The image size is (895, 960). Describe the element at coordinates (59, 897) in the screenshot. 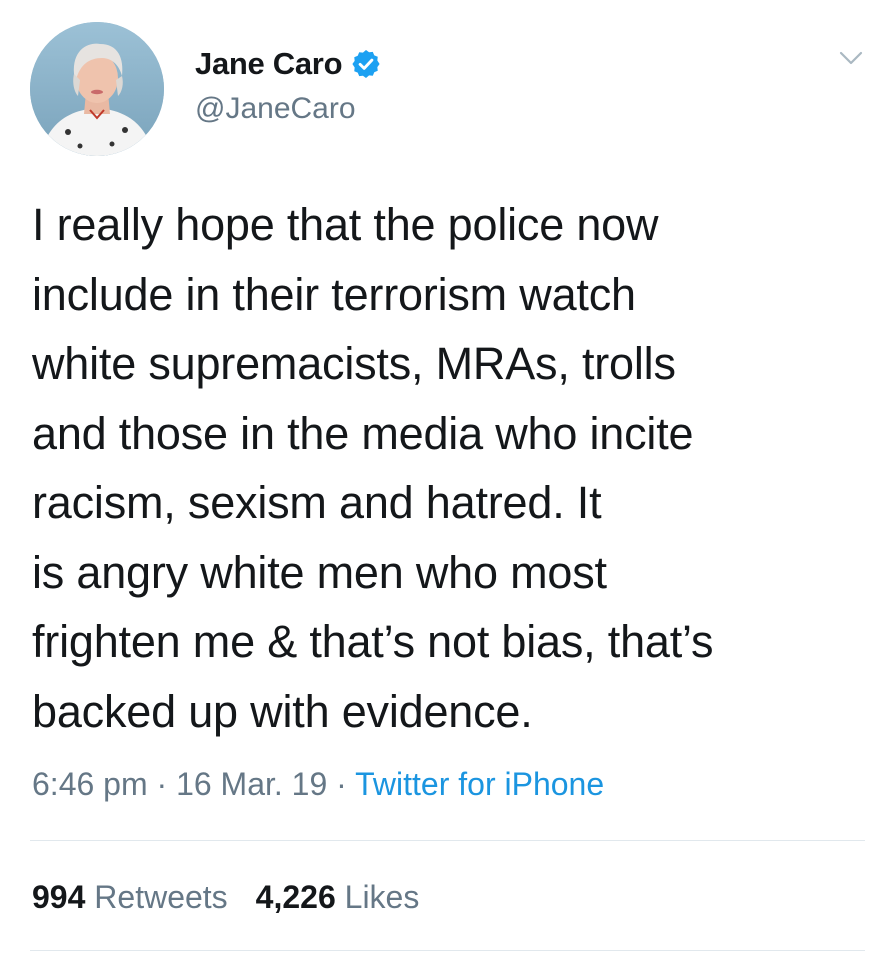

I see `retweets-count: 994` at that location.